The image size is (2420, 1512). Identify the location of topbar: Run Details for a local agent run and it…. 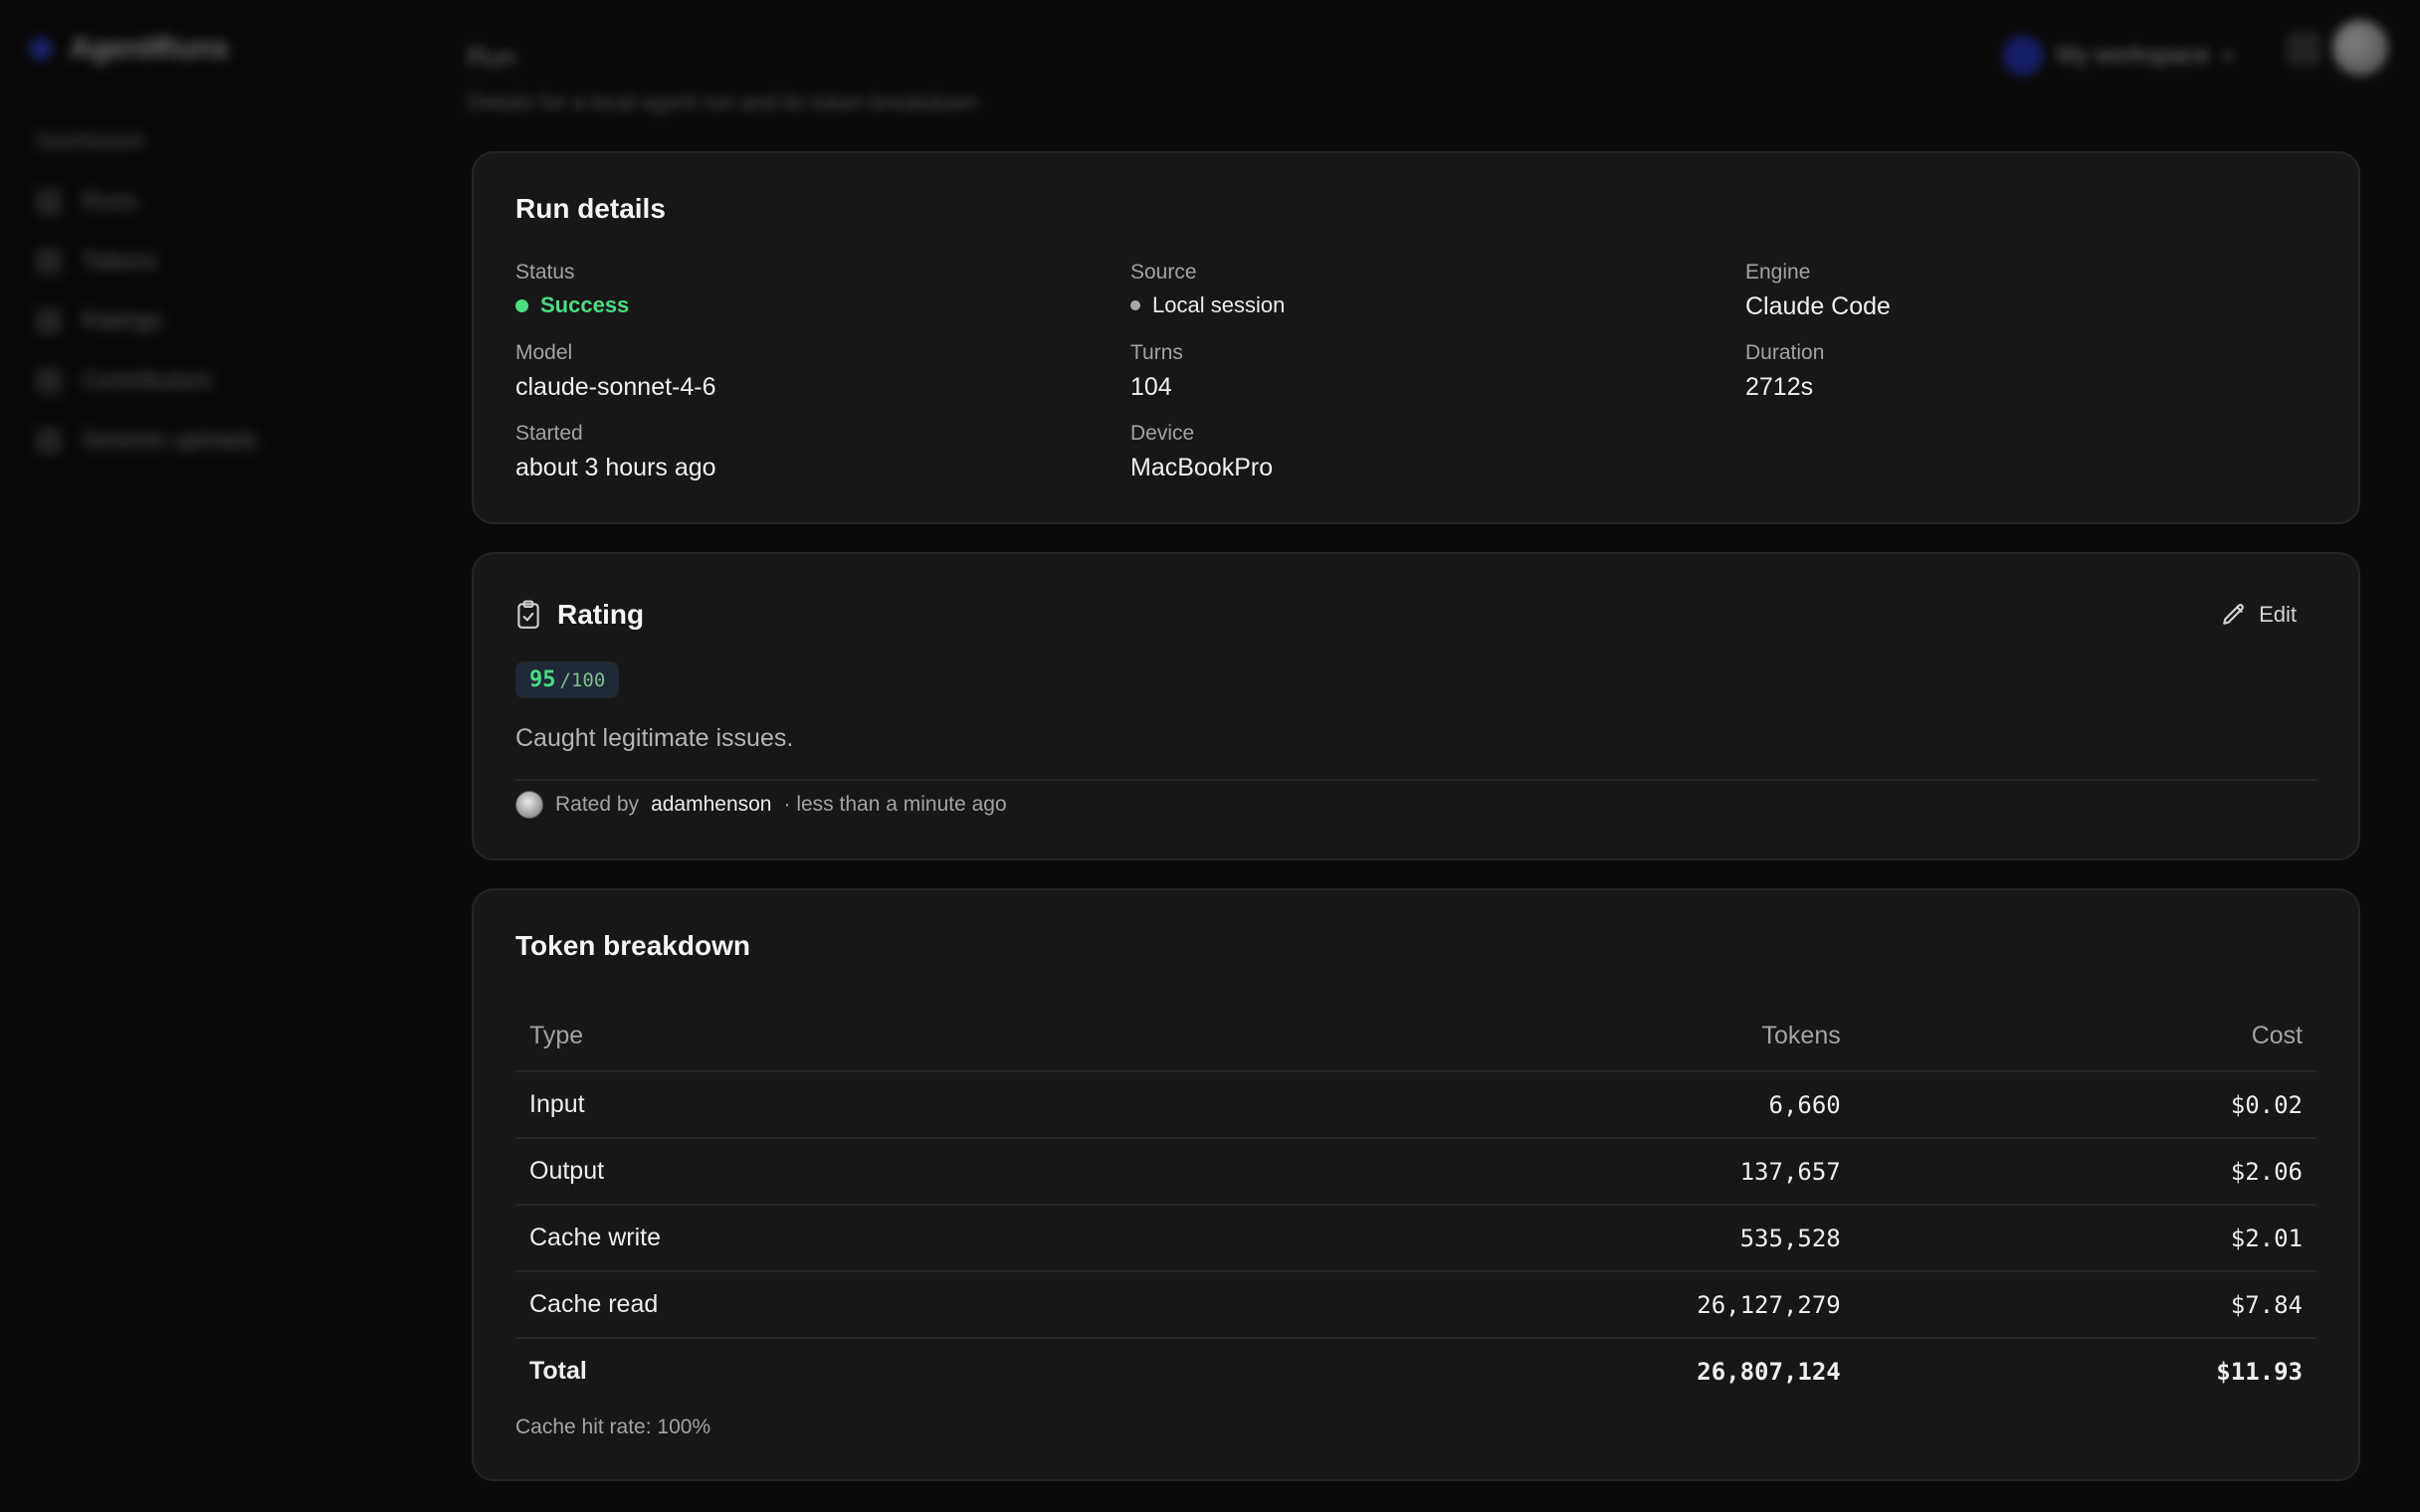
(1419, 69).